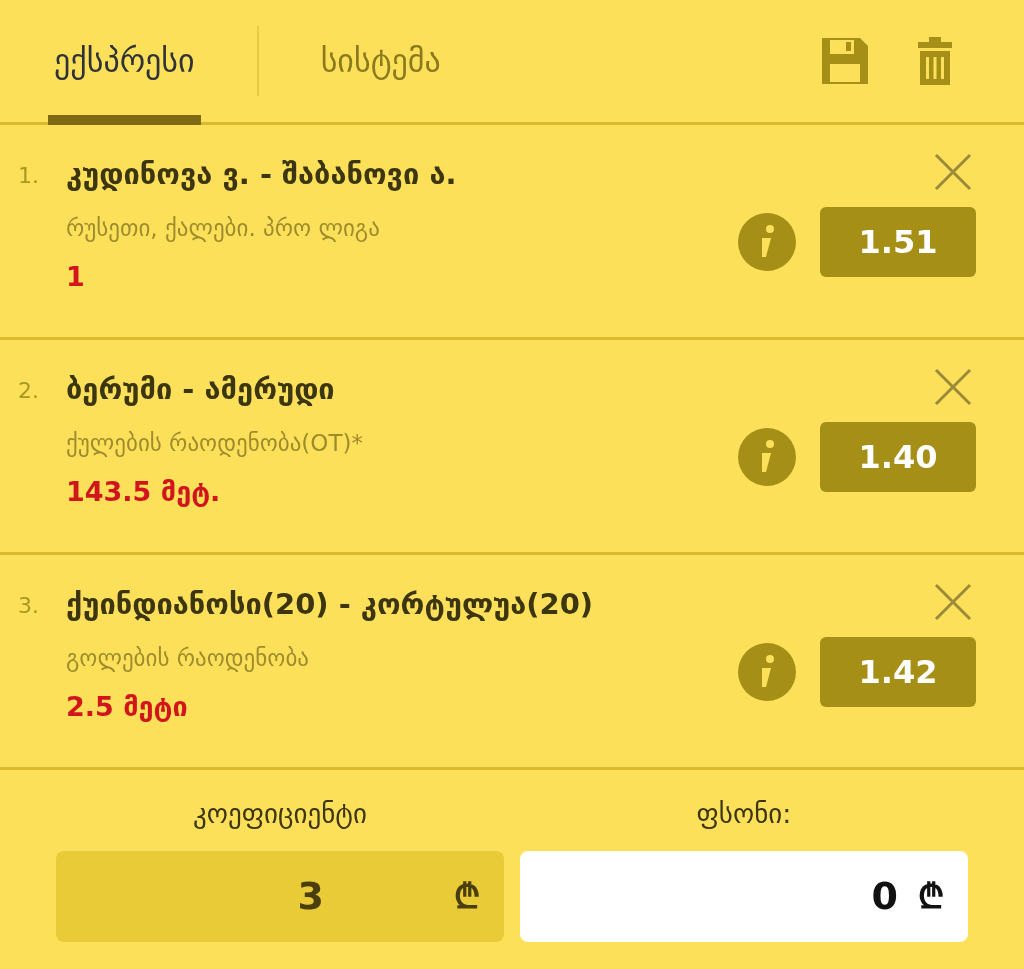  What do you see at coordinates (75, 277) in the screenshot?
I see `bet-pick: 1` at bounding box center [75, 277].